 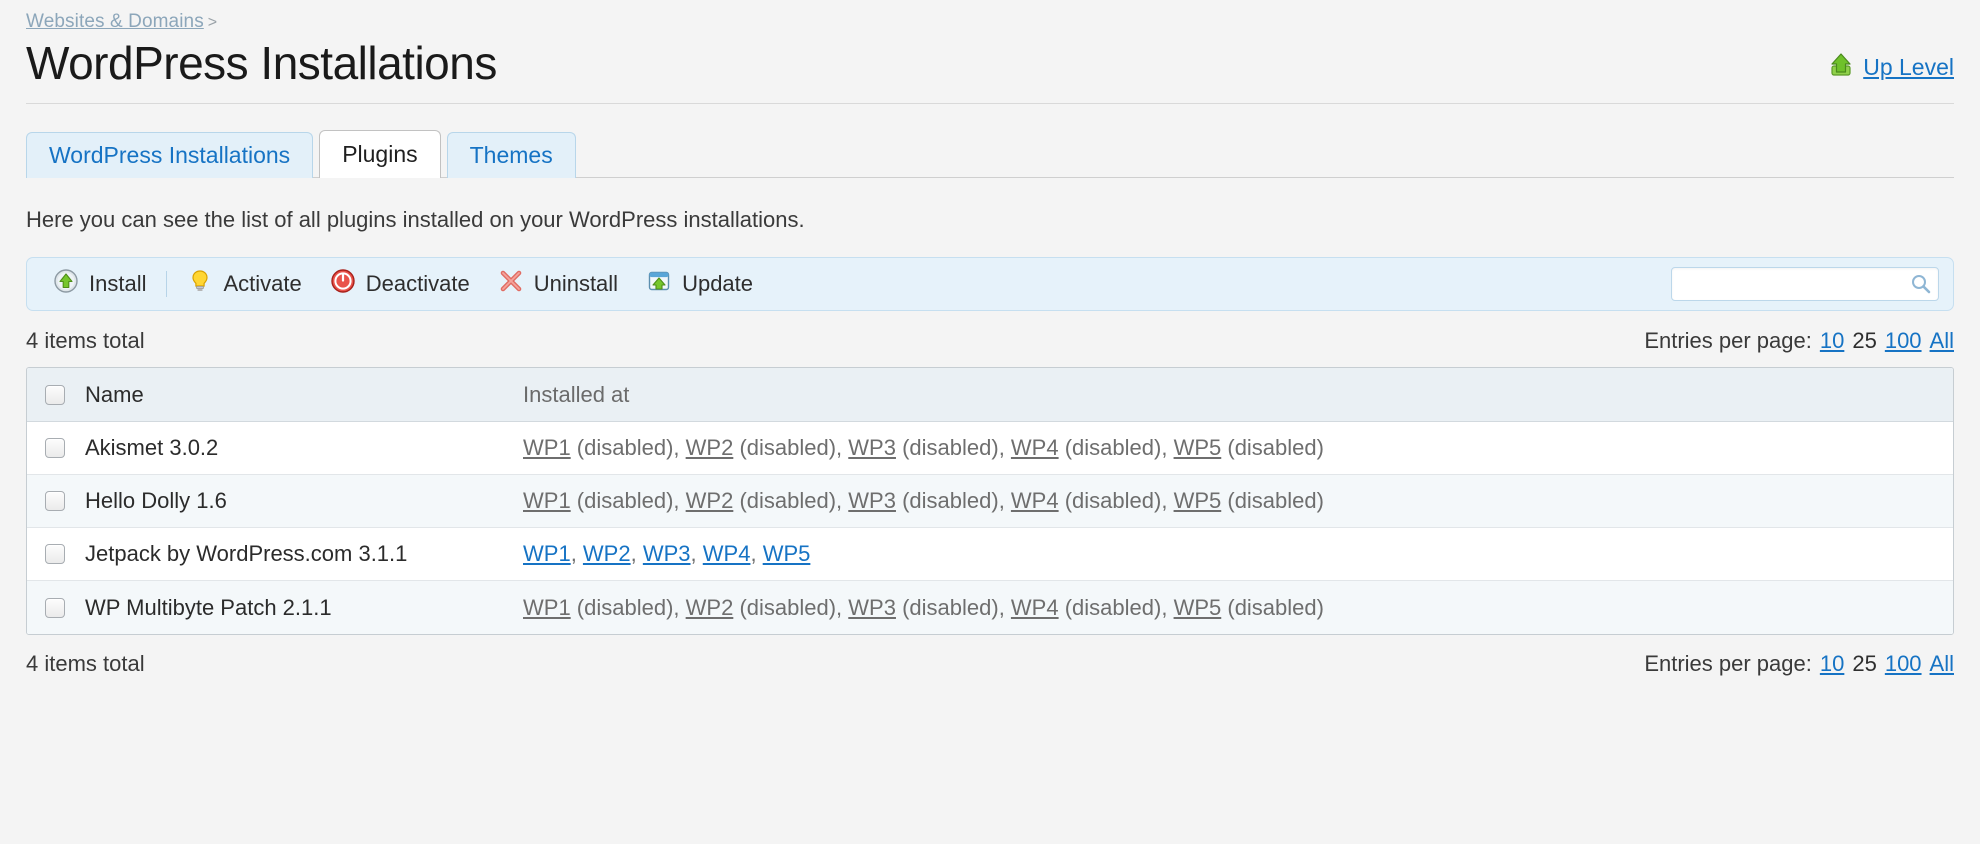 I want to click on plugin-name: Jetpack by WordPress.com 3.1.1, so click(x=246, y=553).